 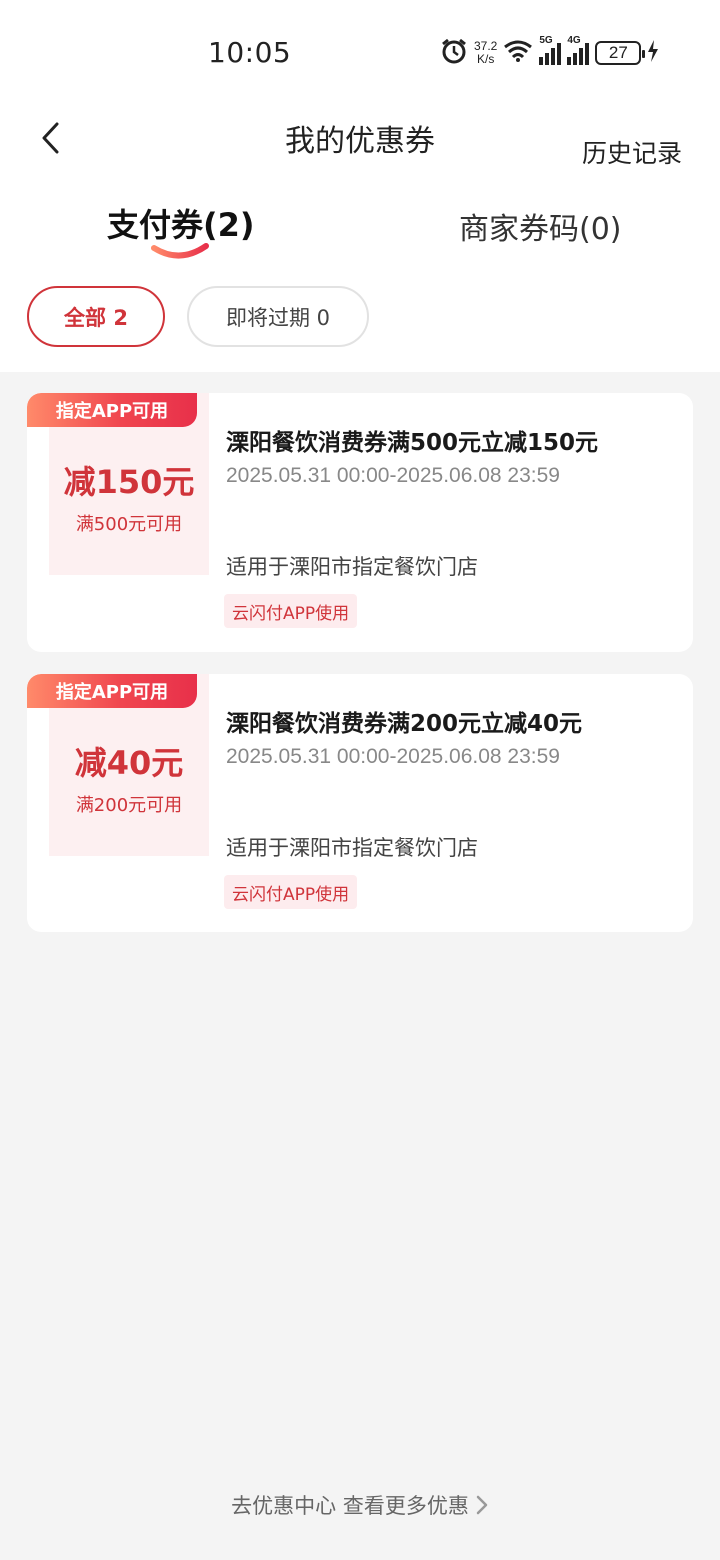 I want to click on status-bar: 10:05 37.2 K/s 5G 4G 27, so click(x=360, y=50).